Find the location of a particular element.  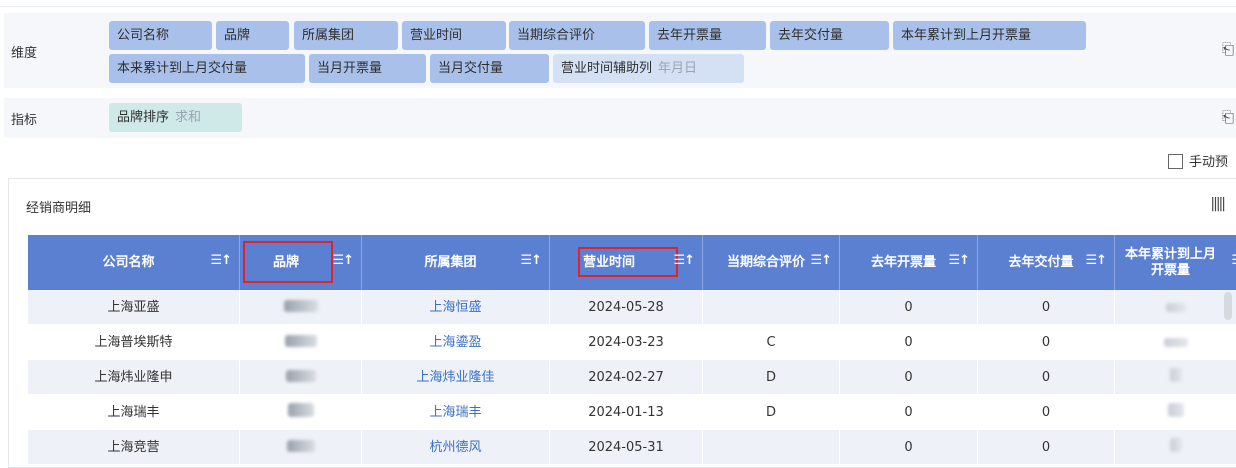

dimension-field-rating: 当期综合评价 is located at coordinates (577, 35).